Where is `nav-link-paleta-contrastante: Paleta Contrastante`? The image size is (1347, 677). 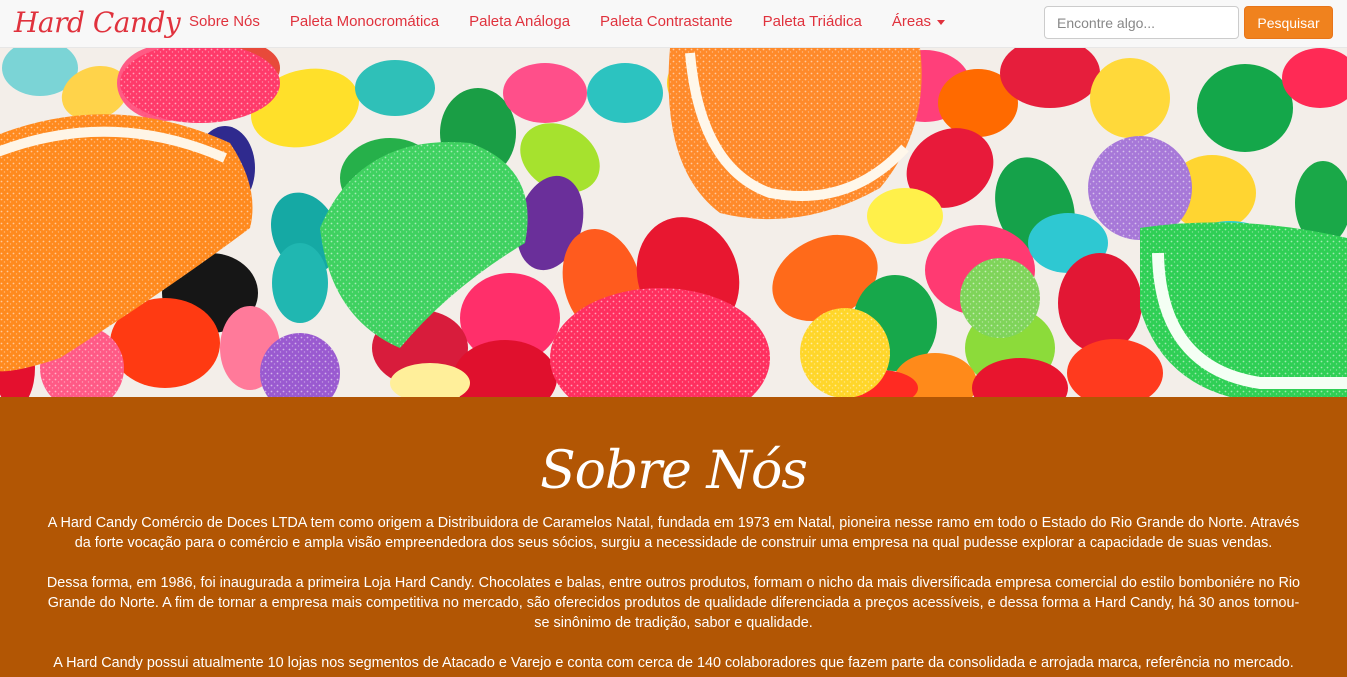
nav-link-paleta-contrastante: Paleta Contrastante is located at coordinates (666, 22).